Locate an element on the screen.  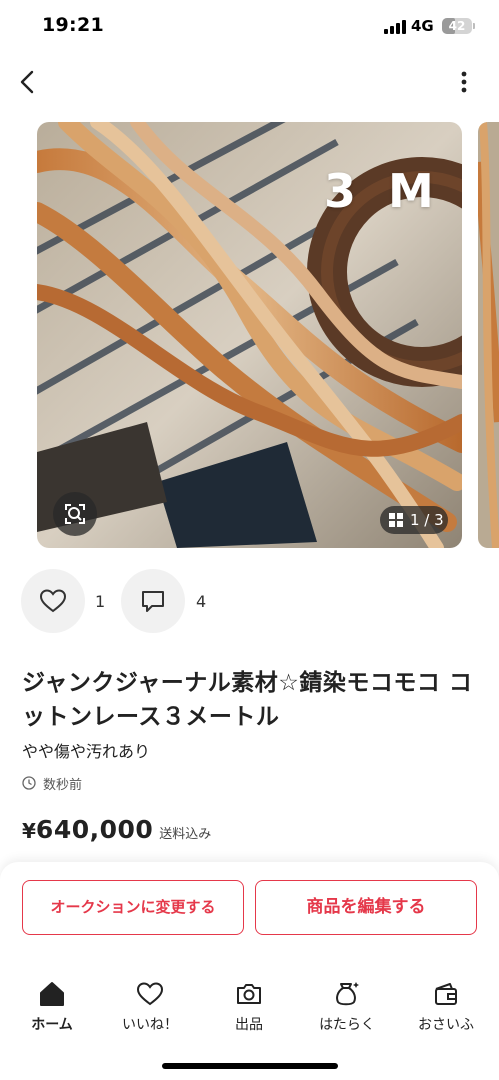
image-counter: 1 / 3 is located at coordinates (414, 520).